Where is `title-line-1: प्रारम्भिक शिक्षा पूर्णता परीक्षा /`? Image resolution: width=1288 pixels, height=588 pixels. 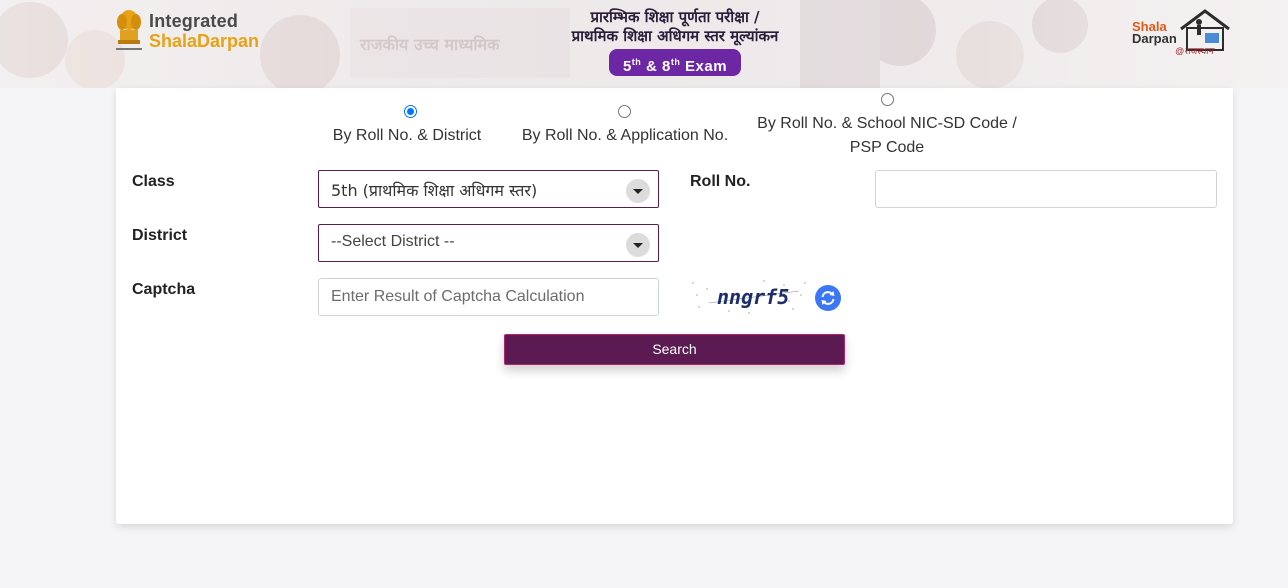 title-line-1: प्रारम्भिक शिक्षा पूर्णता परीक्षा / is located at coordinates (675, 17).